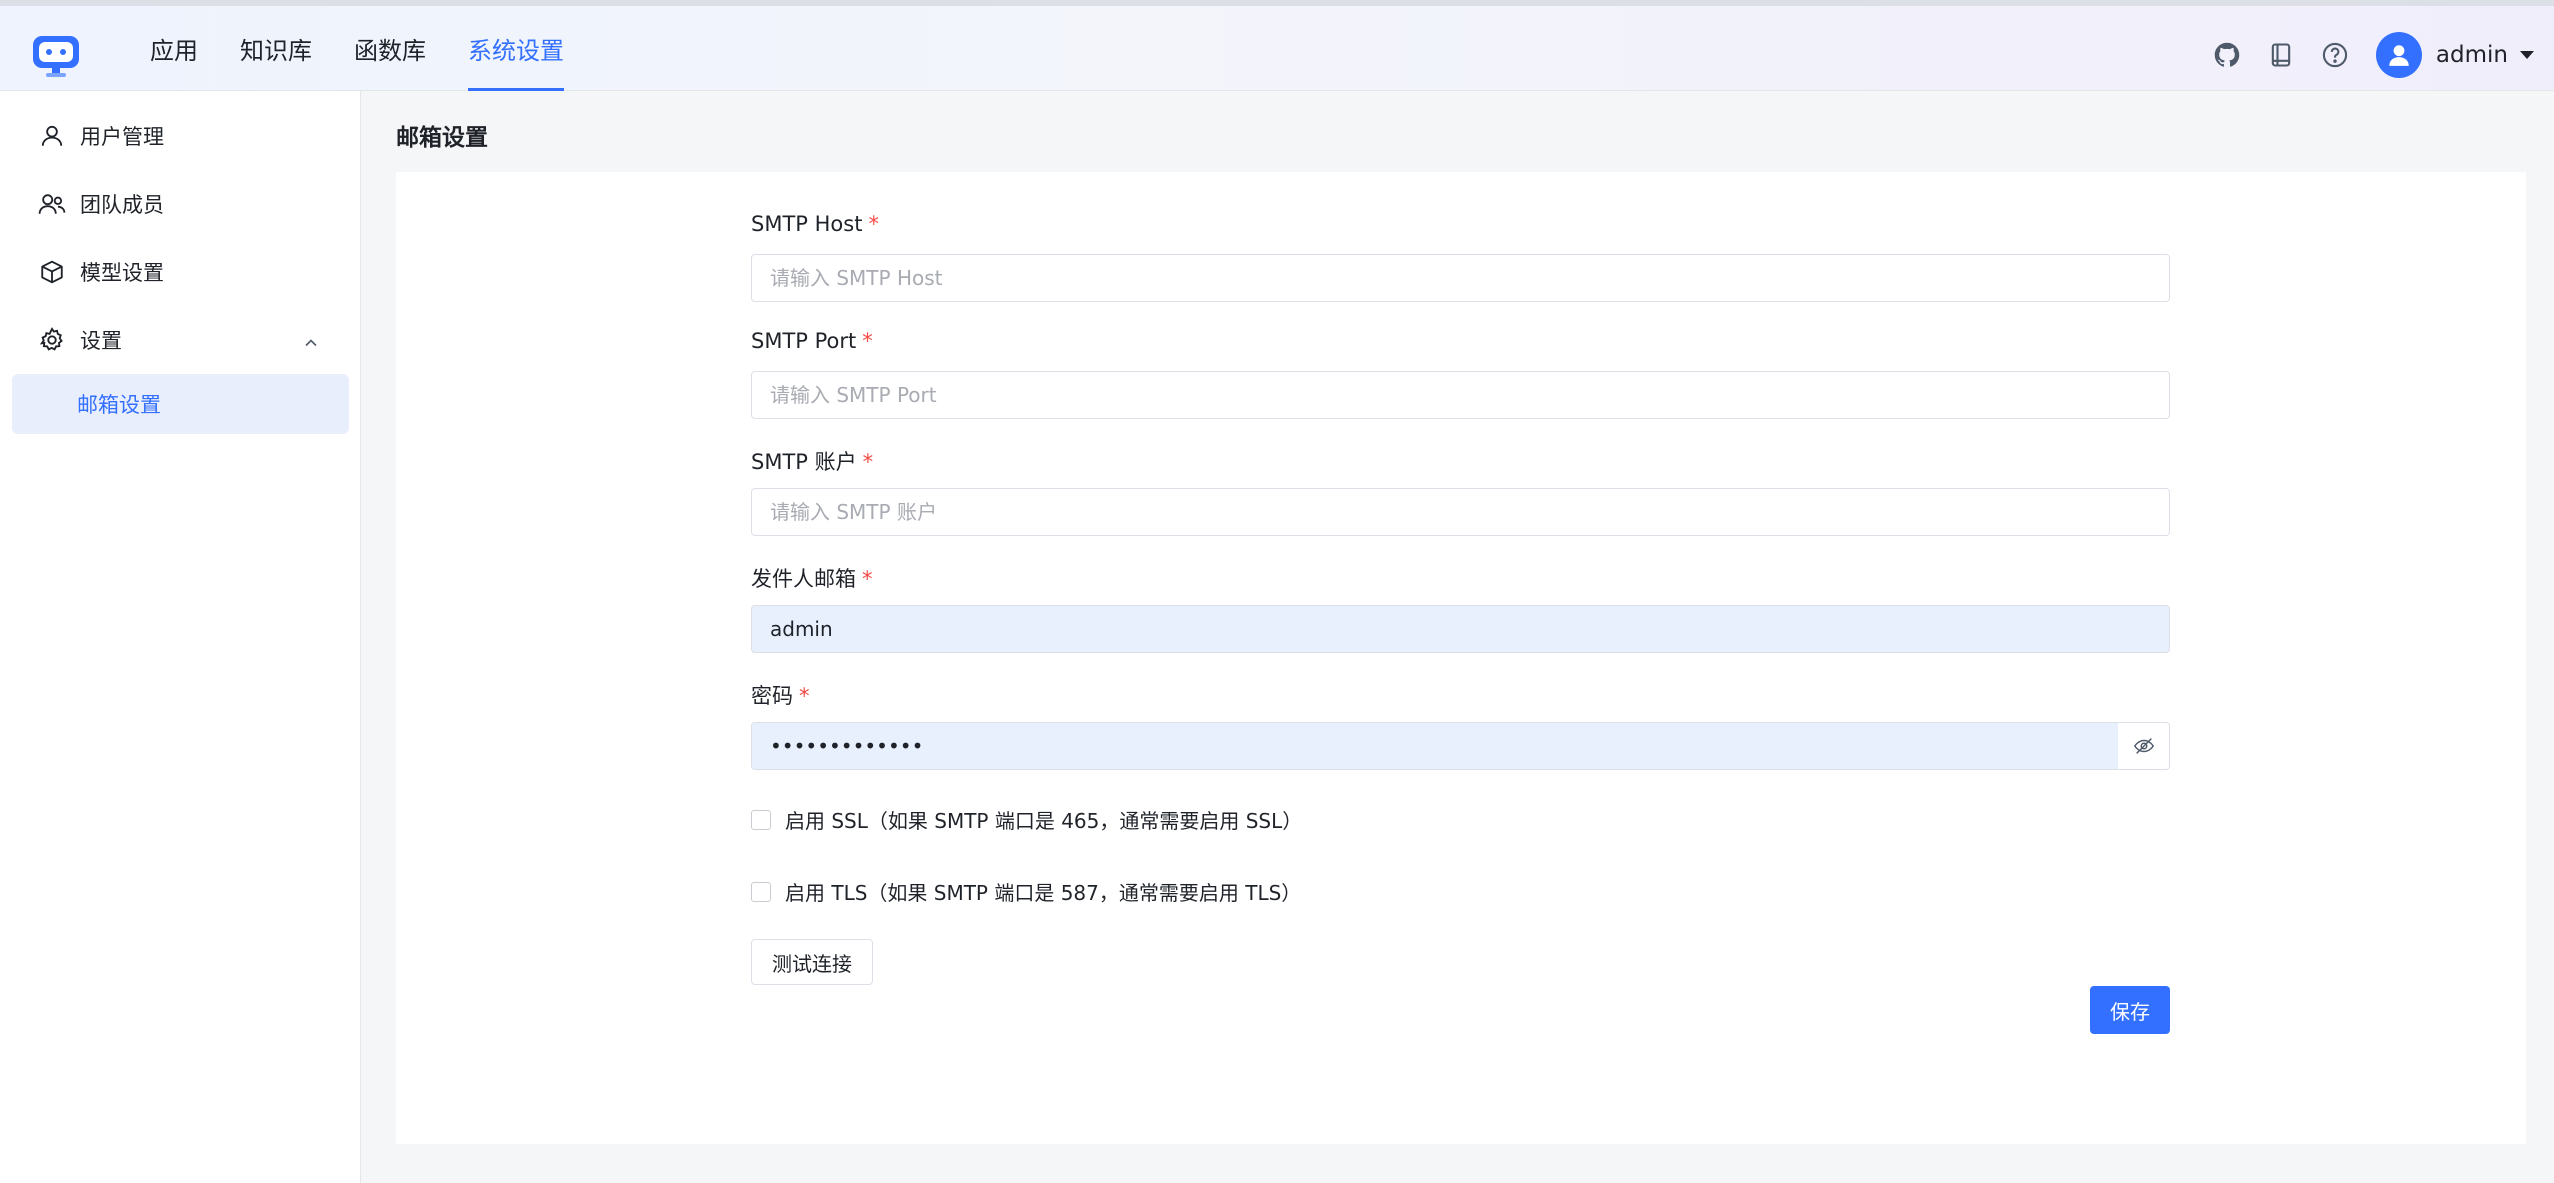 The width and height of the screenshot is (2554, 1183). I want to click on sender-email-input, so click(1460, 629).